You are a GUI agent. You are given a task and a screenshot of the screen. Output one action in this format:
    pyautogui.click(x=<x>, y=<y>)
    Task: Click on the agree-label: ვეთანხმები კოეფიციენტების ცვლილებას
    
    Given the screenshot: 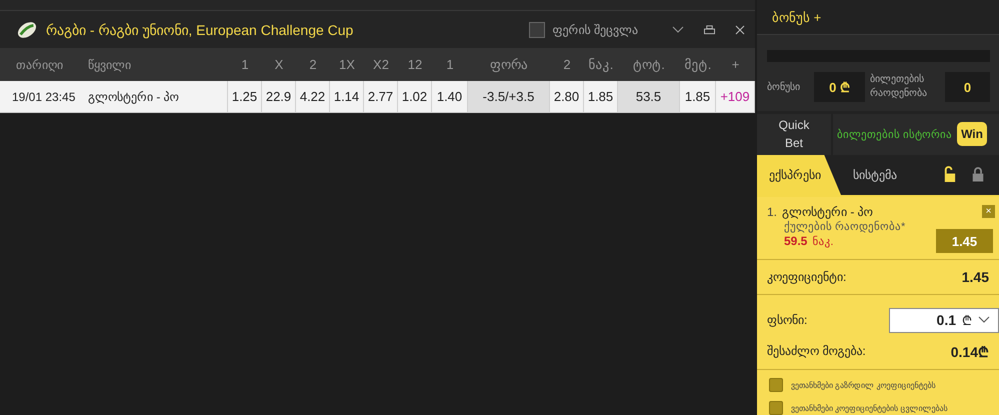 What is the action you would take?
    pyautogui.click(x=869, y=408)
    